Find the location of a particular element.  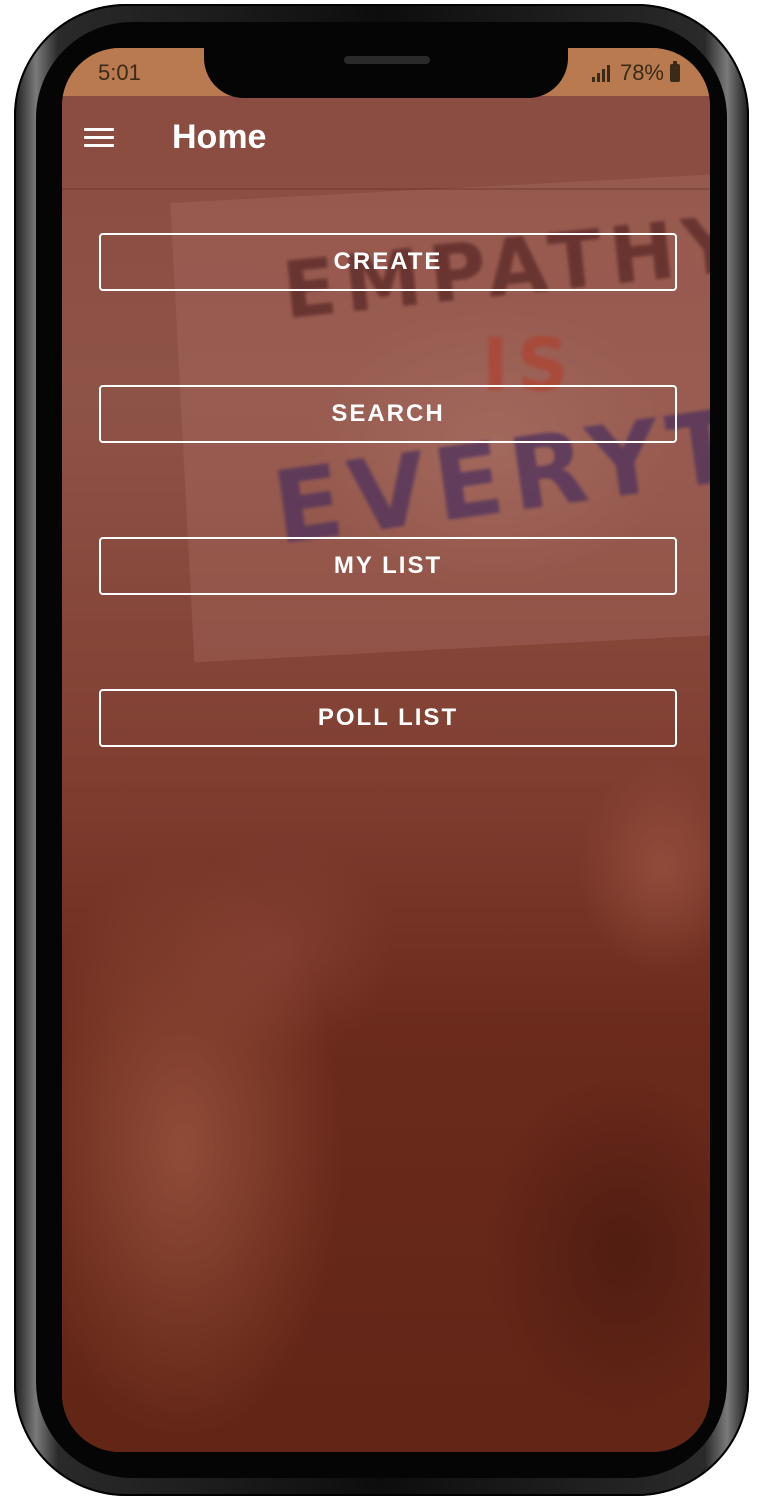

status-time: 5:01 is located at coordinates (119, 72).